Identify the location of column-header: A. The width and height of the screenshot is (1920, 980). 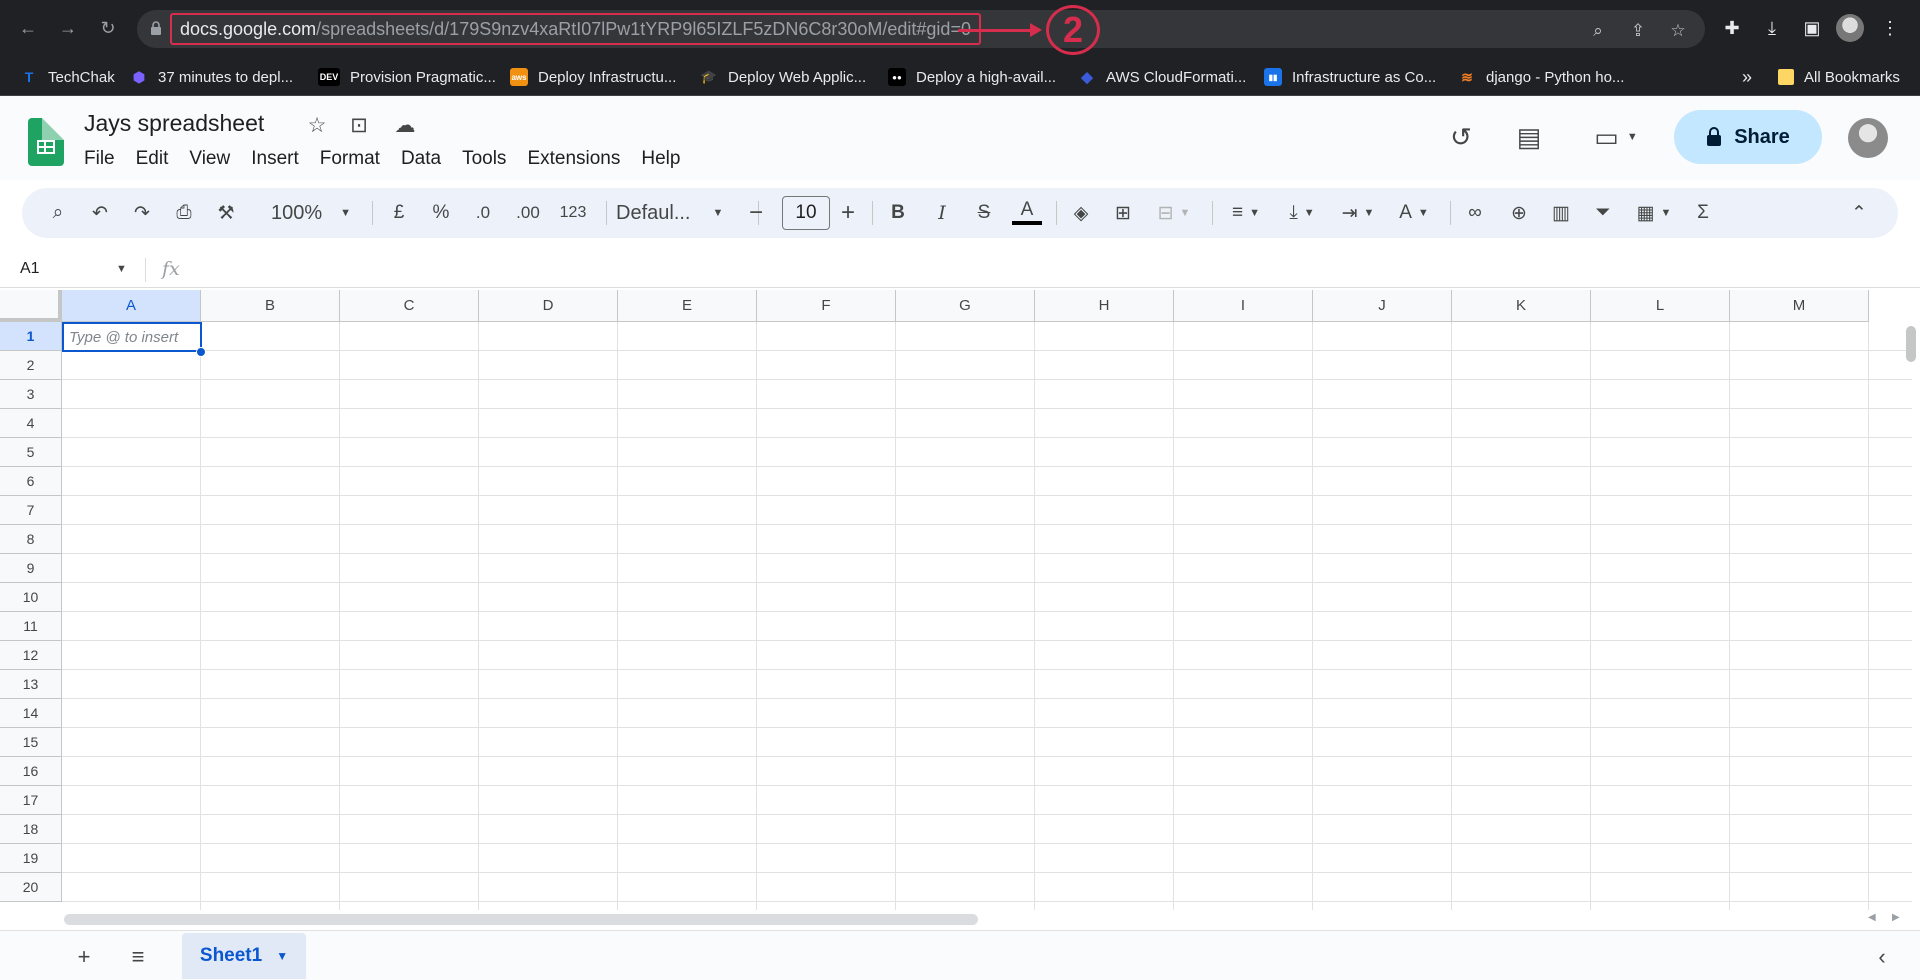
(131, 306).